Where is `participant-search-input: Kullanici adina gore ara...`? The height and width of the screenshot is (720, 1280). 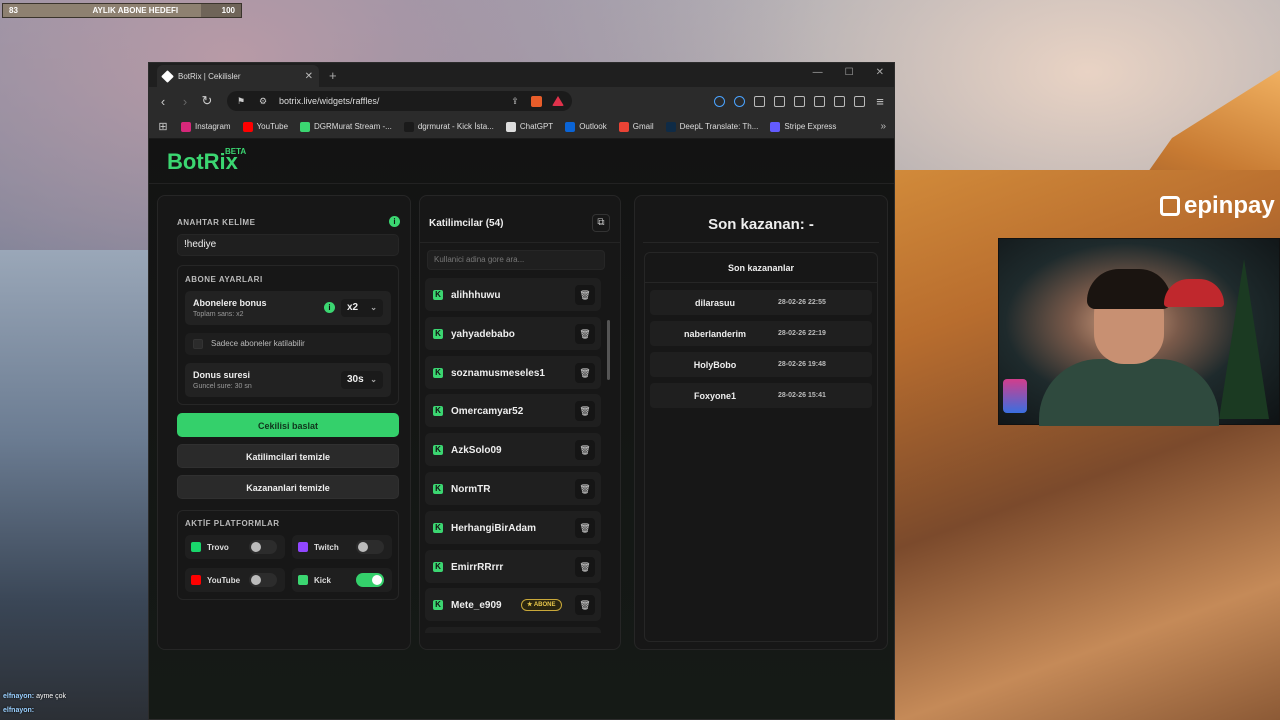
participant-search-input: Kullanici adina gore ara... is located at coordinates (516, 260).